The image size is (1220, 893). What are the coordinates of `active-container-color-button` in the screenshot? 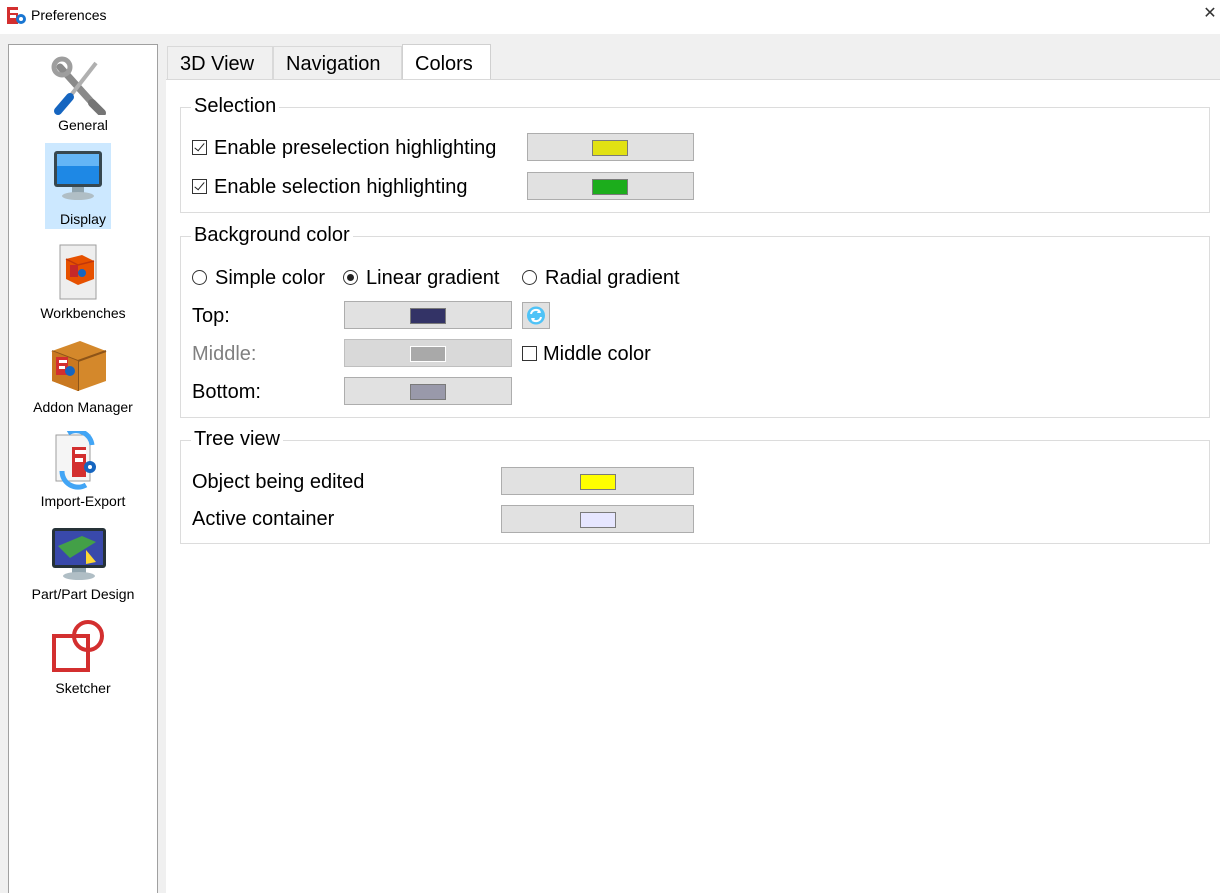 It's located at (597, 519).